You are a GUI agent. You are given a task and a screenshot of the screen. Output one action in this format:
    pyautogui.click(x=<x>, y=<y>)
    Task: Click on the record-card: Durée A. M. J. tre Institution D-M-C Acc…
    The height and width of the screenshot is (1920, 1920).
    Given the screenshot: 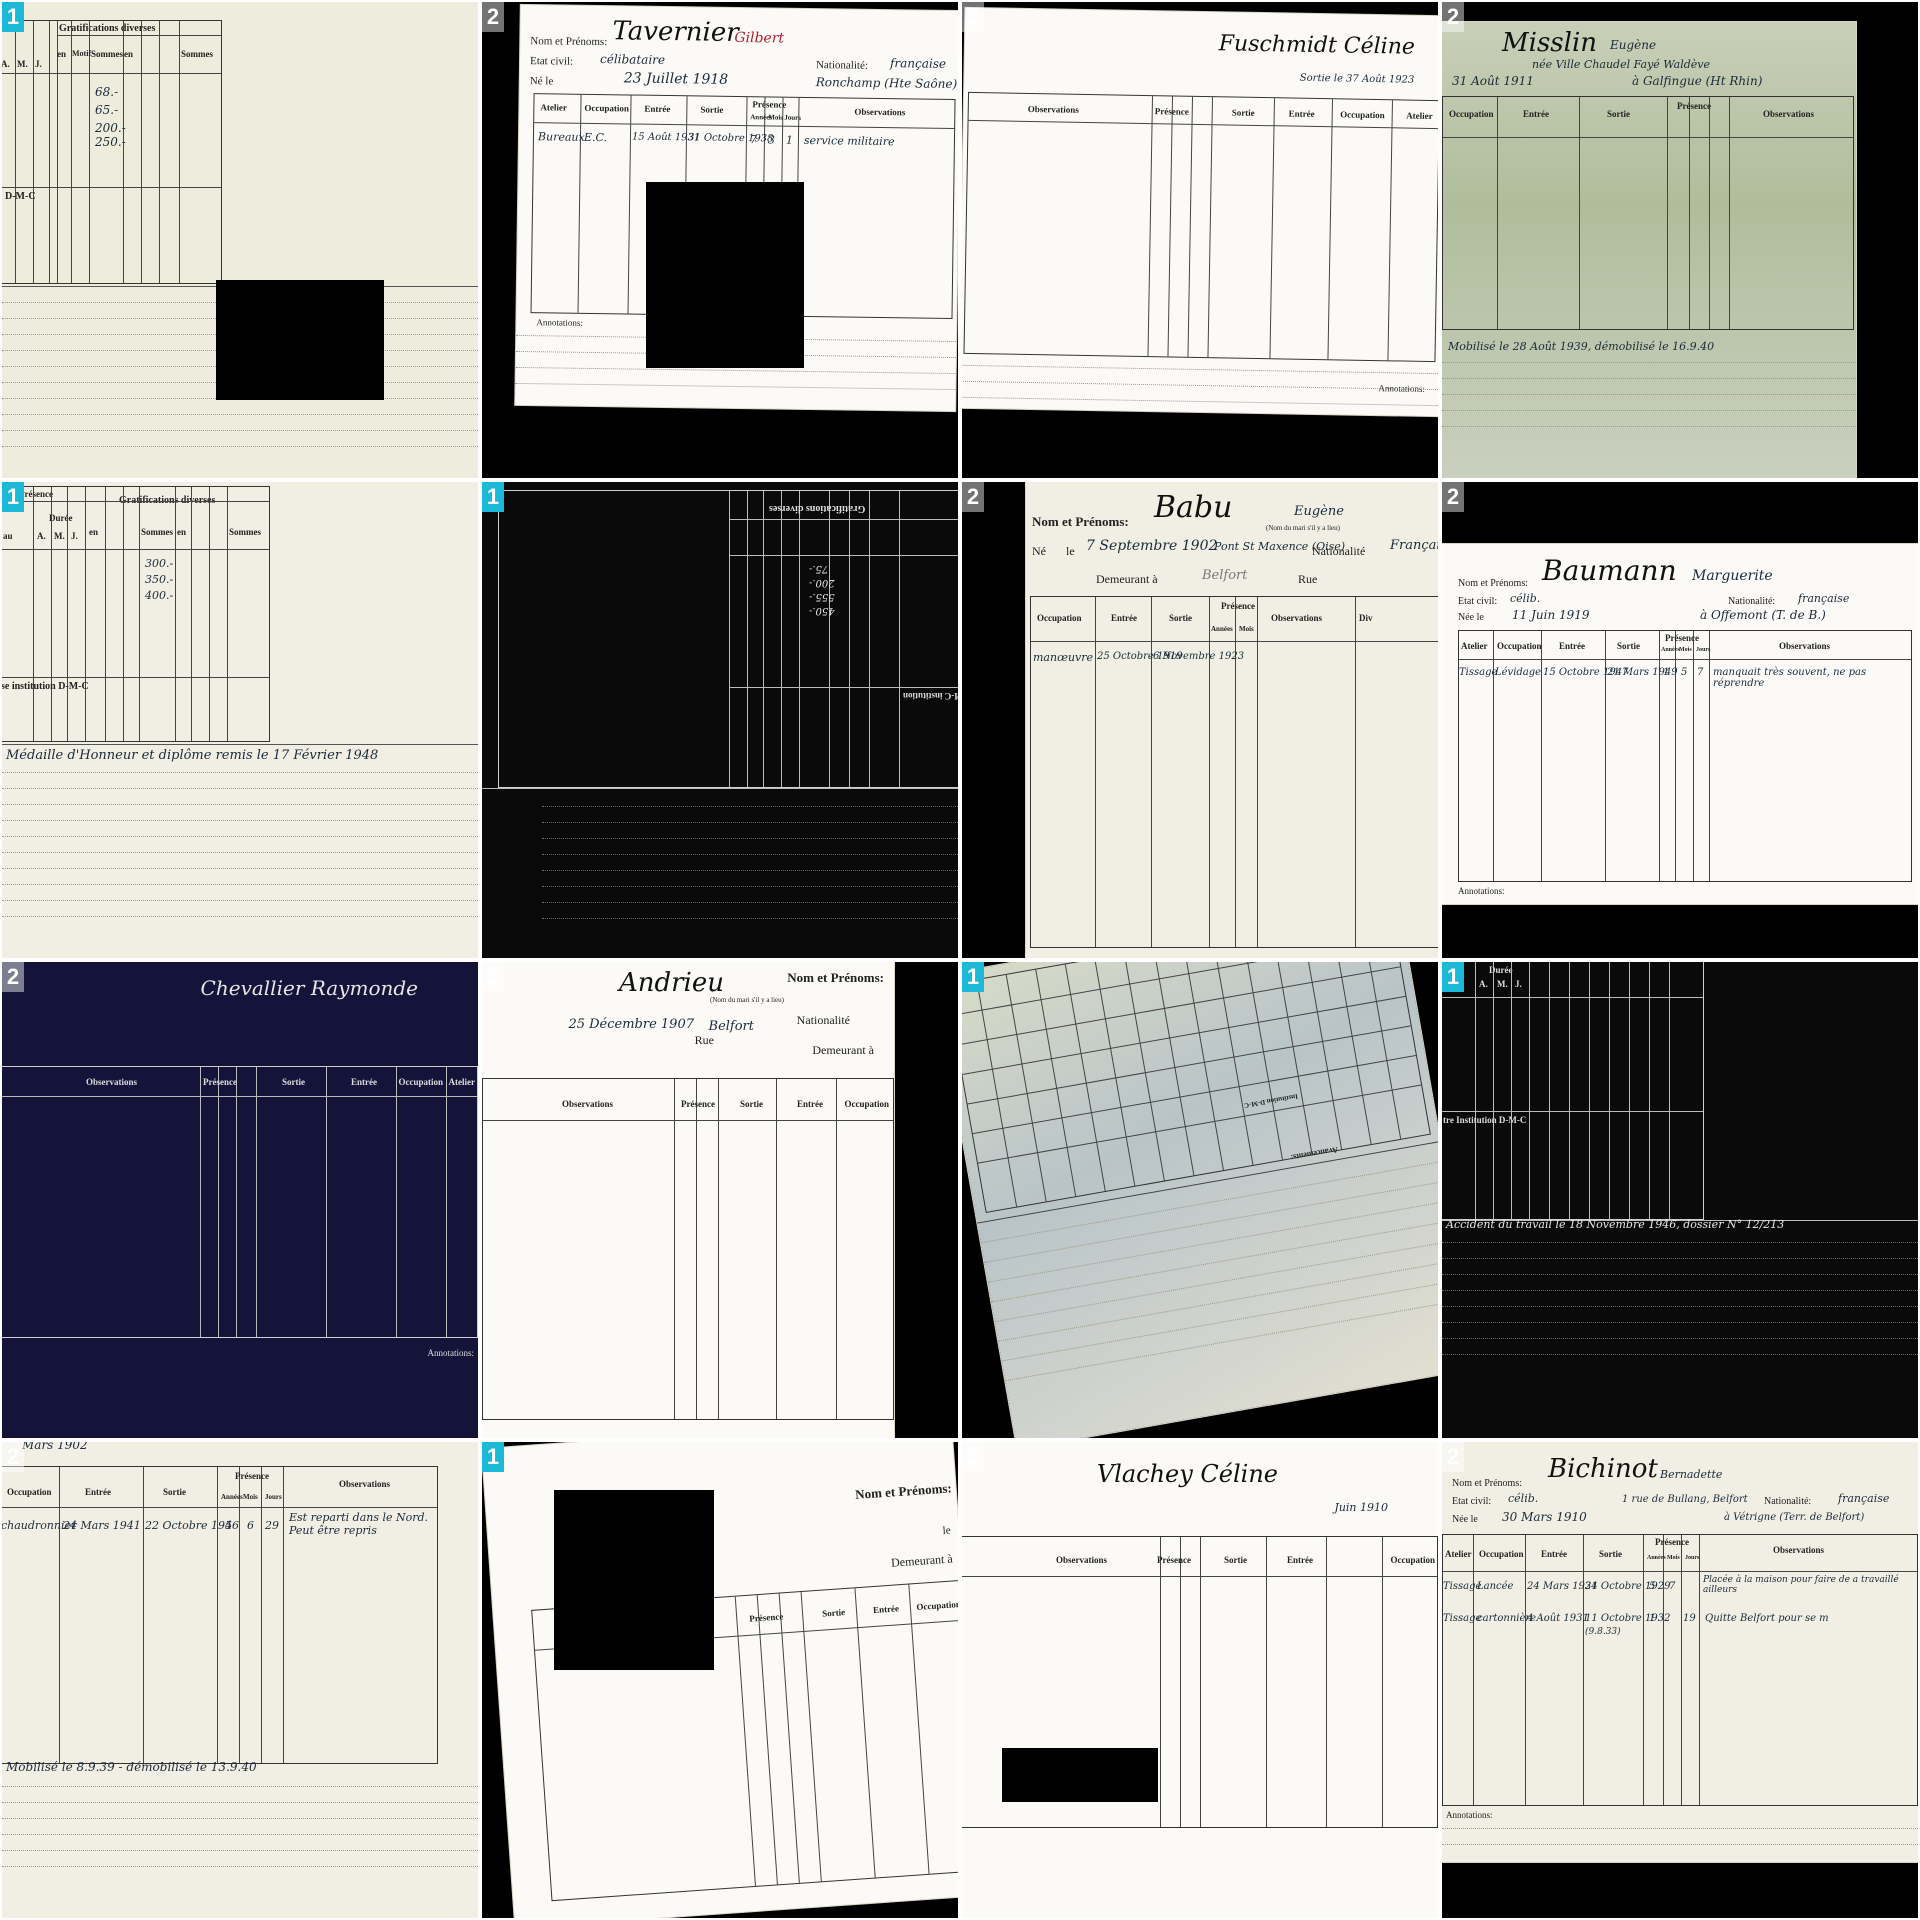 What is the action you would take?
    pyautogui.click(x=1680, y=1200)
    